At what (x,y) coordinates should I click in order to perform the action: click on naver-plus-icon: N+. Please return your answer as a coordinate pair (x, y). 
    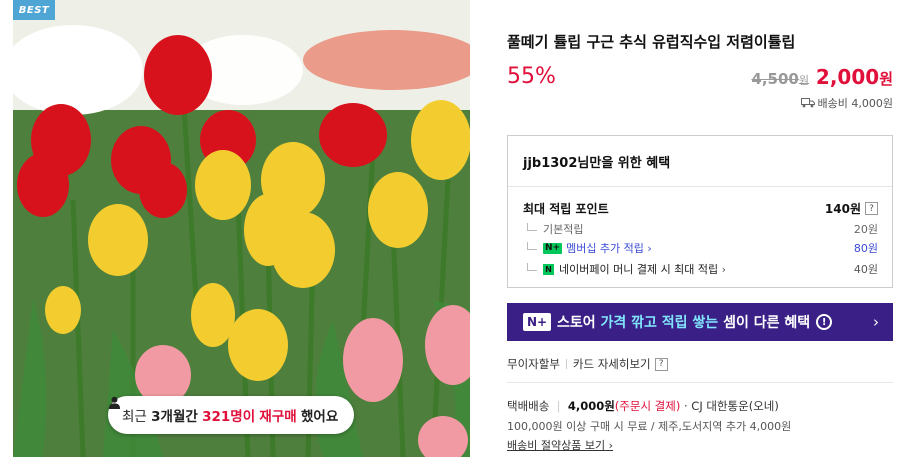
    Looking at the image, I should click on (553, 248).